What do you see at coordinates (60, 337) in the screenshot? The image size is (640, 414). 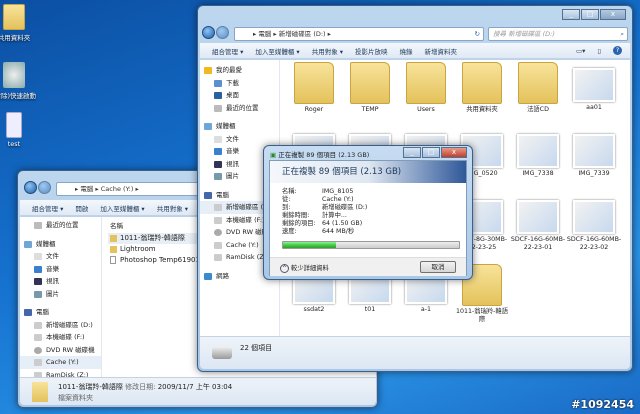 I see `nav-item: 本機磁碟 (F:)` at bounding box center [60, 337].